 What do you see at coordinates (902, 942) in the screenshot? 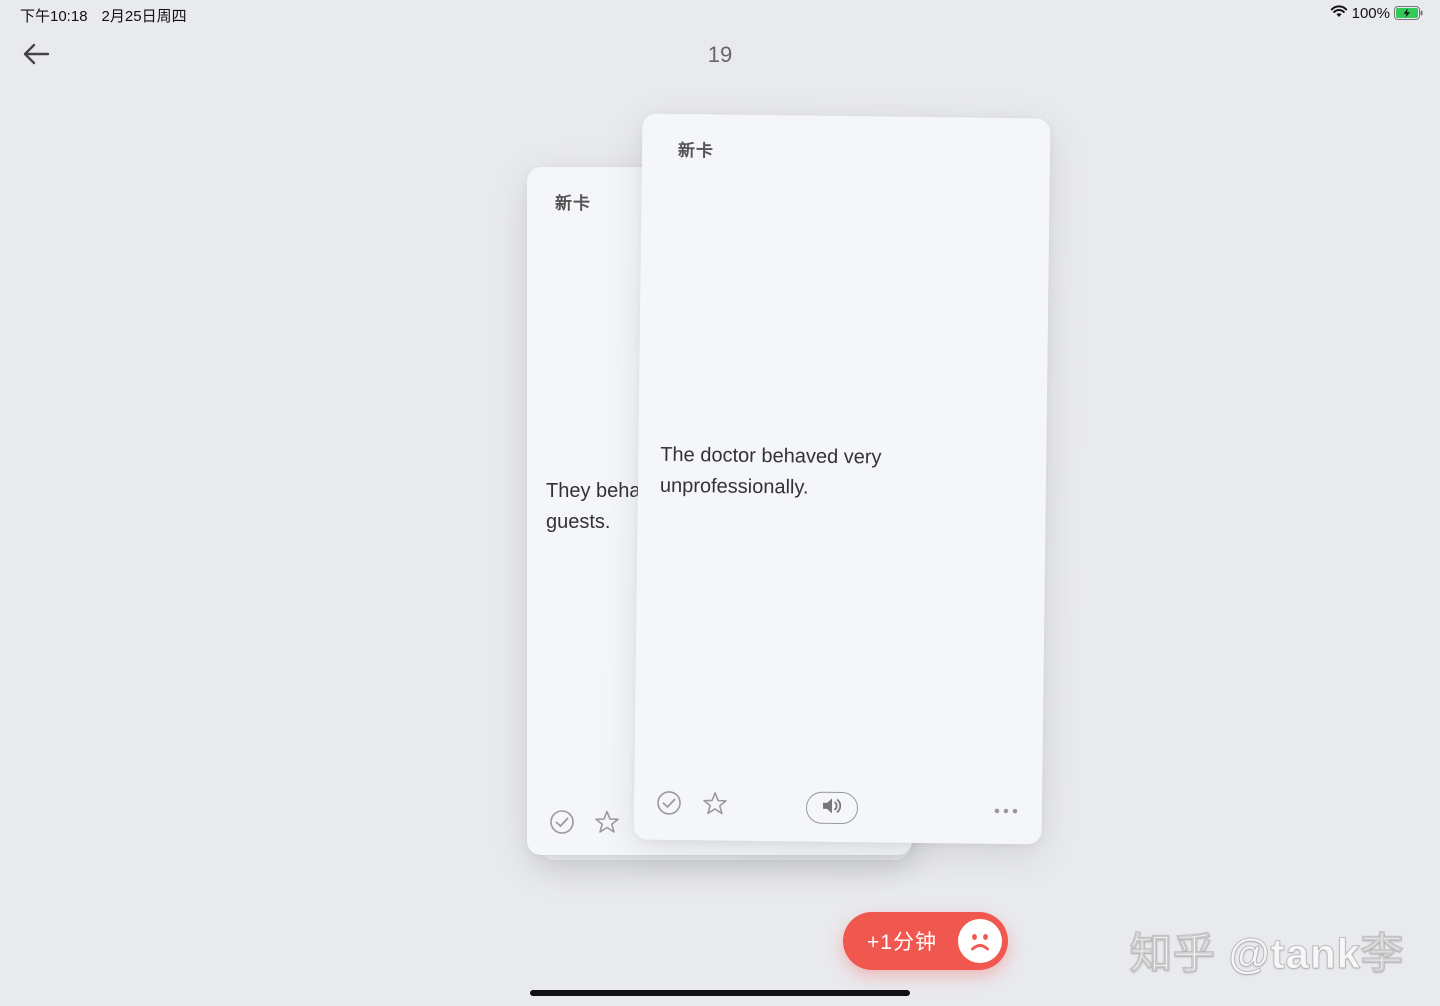
I see `add-time-label: +1分钟` at bounding box center [902, 942].